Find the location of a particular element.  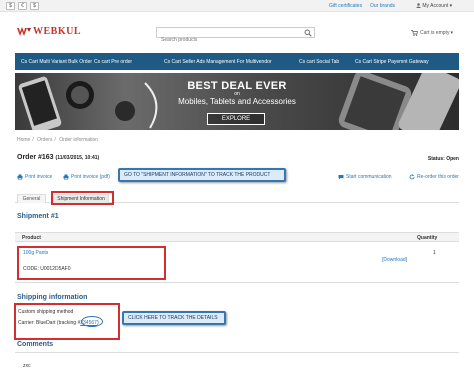

start-communication-link: Start communication is located at coordinates (365, 177).